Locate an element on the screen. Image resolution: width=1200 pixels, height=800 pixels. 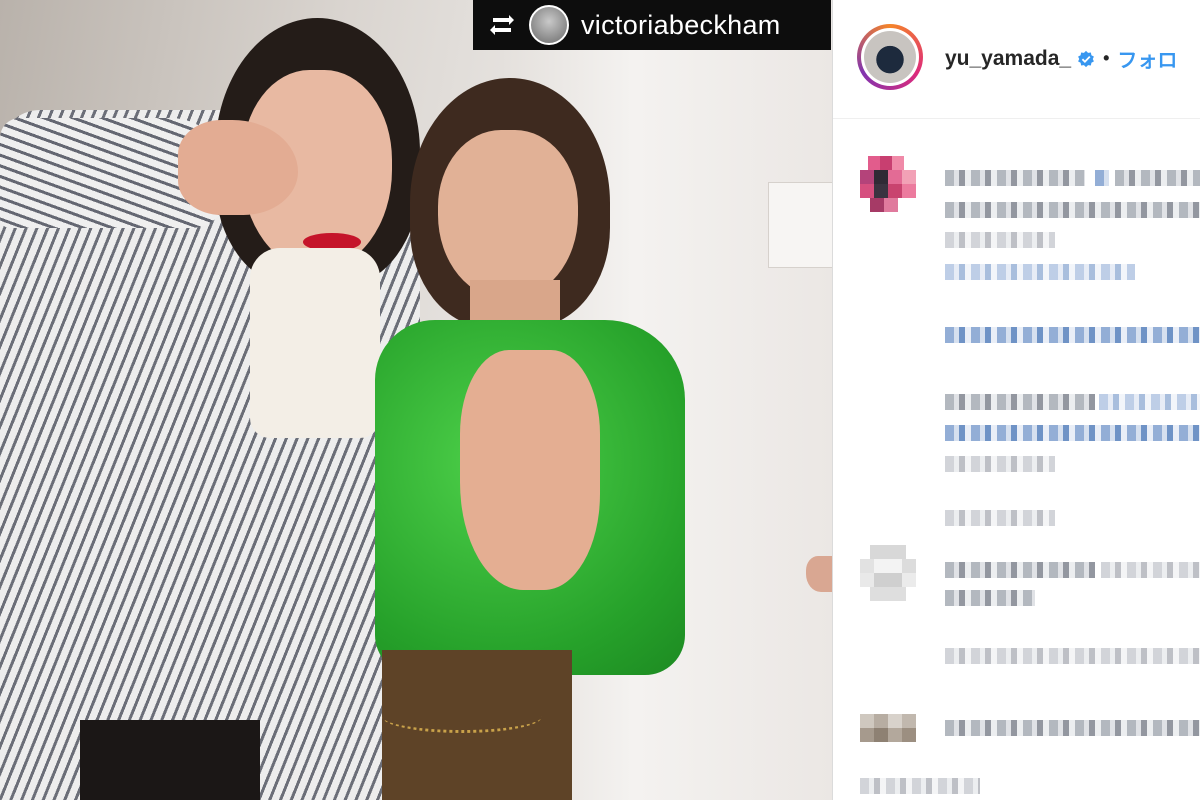
post-author: yu_yamada_ • フォロ is located at coordinates (1061, 58).